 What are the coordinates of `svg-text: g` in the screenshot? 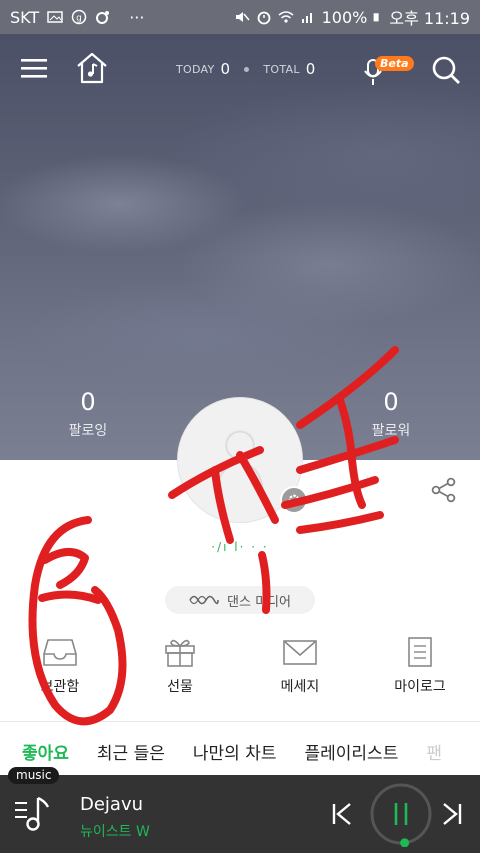 It's located at (79, 19).